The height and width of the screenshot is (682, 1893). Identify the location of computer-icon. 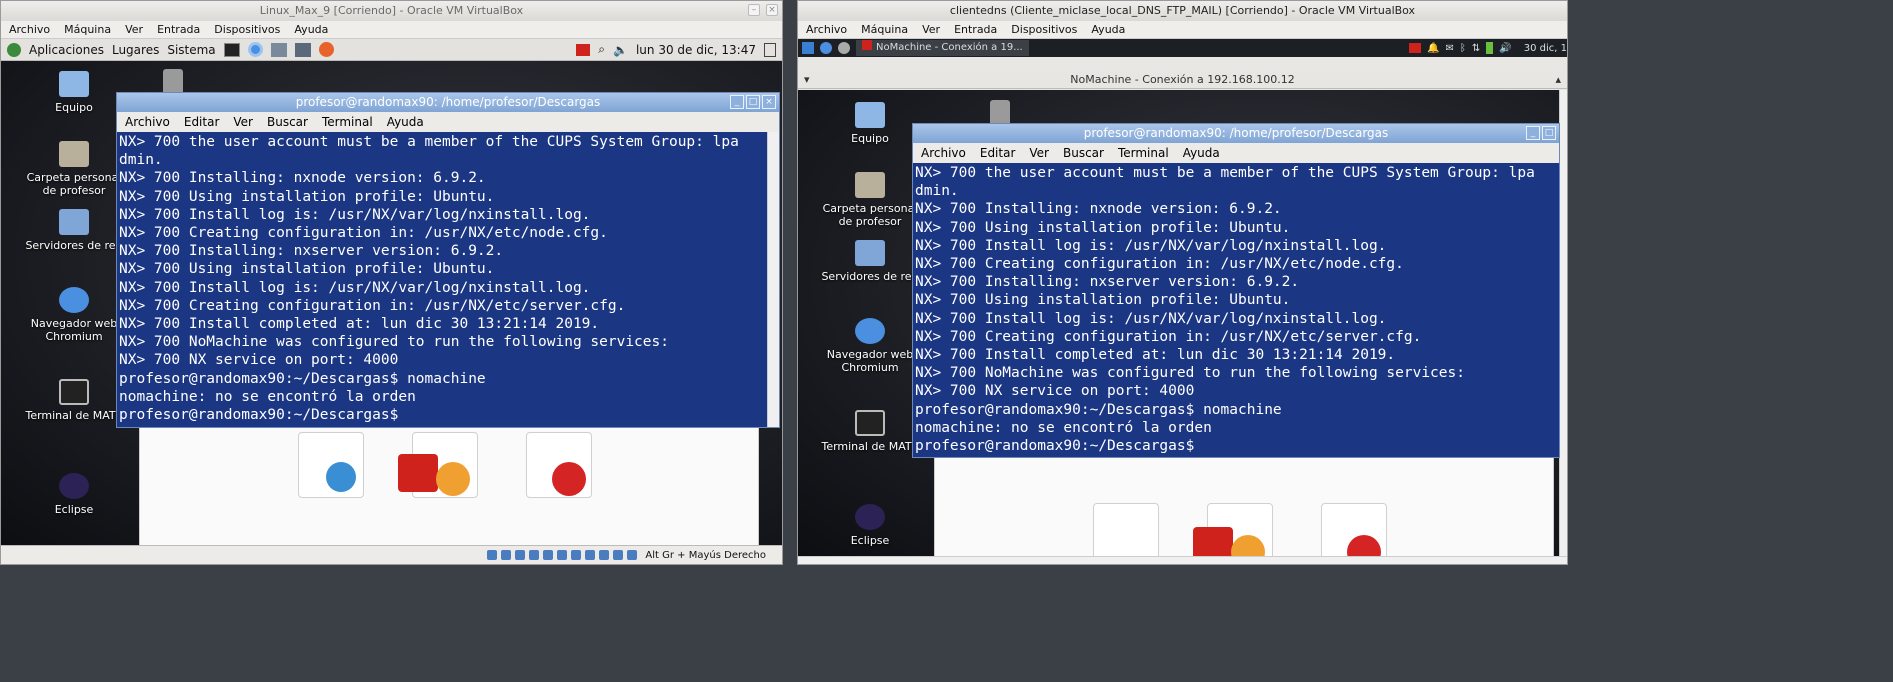
(74, 84).